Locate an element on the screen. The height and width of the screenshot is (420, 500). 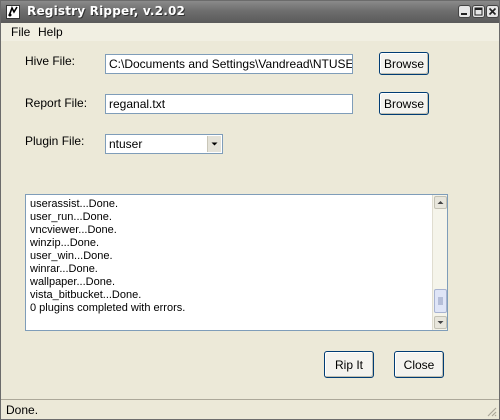
log-line: wallpaper...Done. is located at coordinates (72, 282).